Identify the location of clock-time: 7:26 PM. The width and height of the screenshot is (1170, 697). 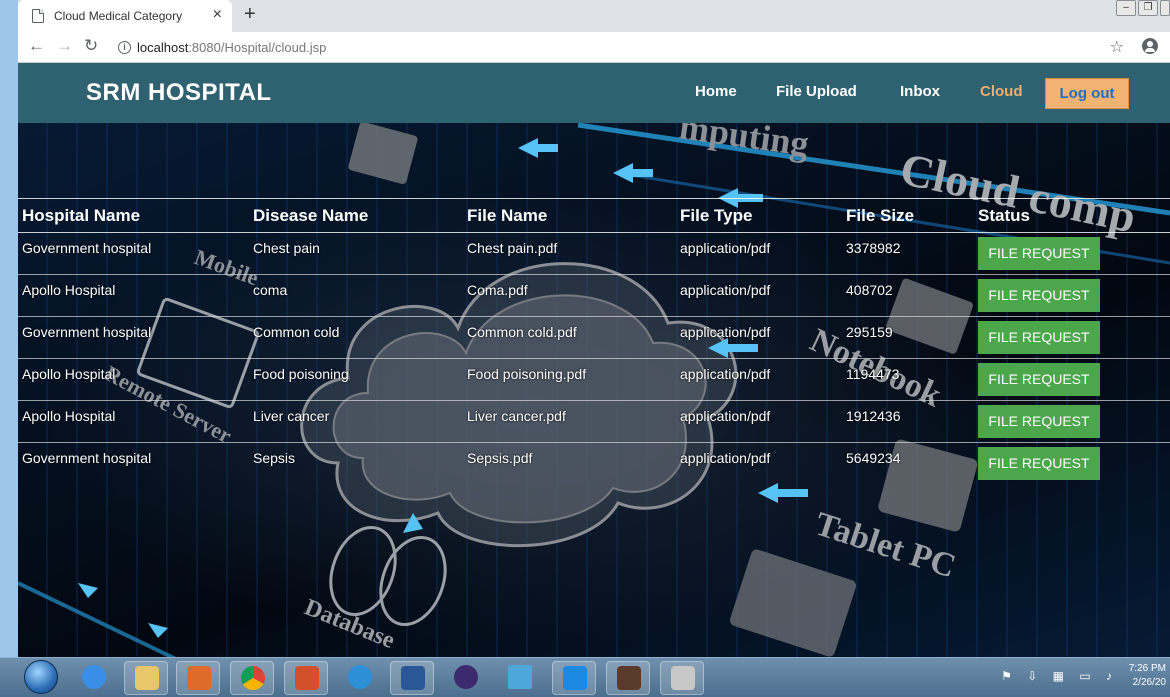
(1147, 668).